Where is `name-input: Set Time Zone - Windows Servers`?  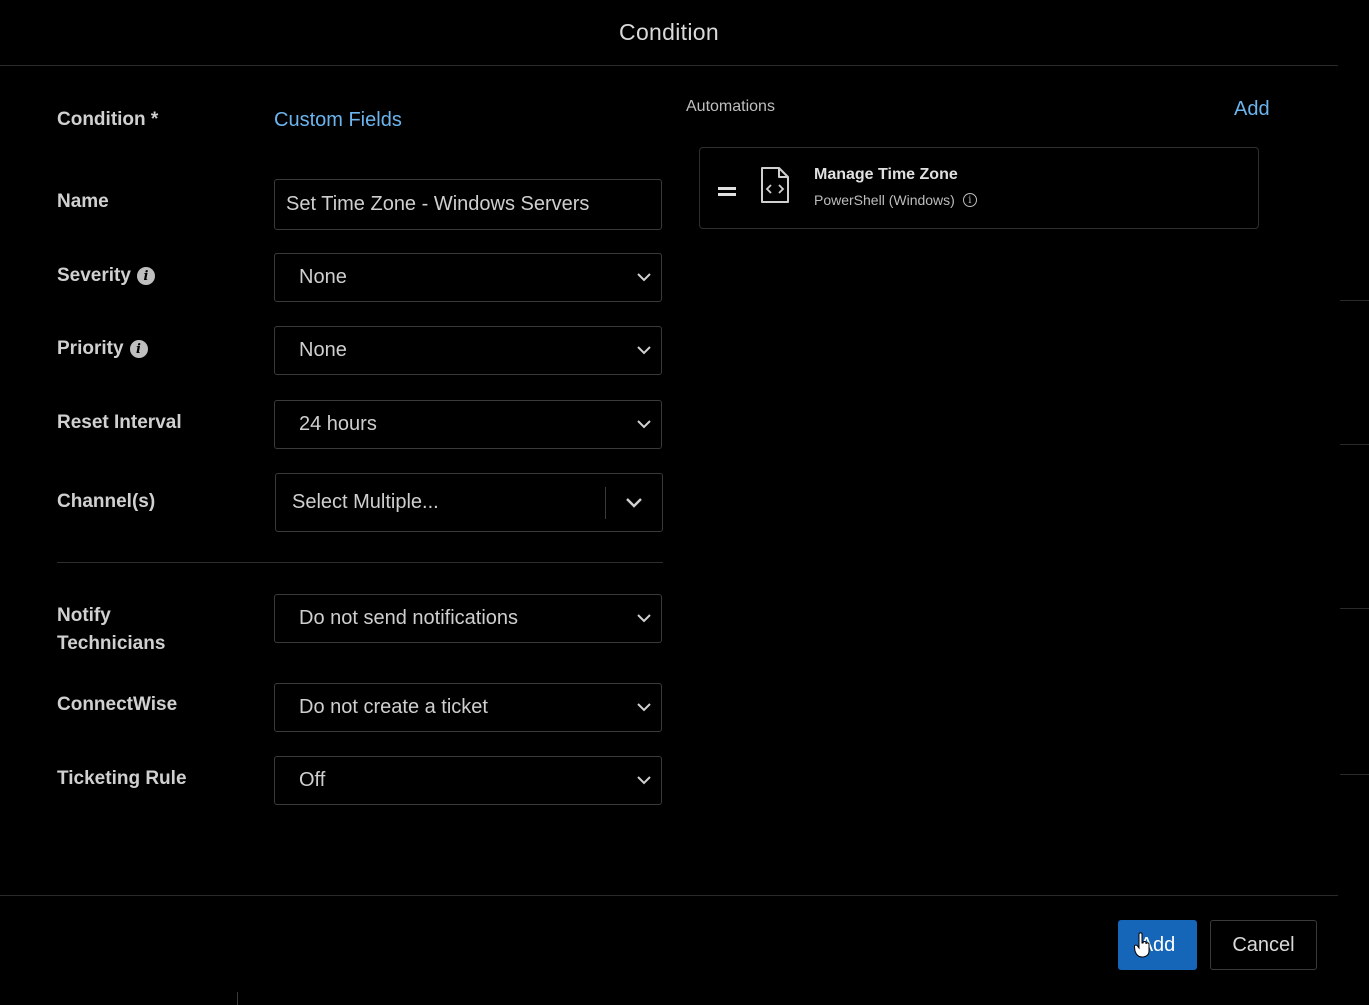 name-input: Set Time Zone - Windows Servers is located at coordinates (468, 204).